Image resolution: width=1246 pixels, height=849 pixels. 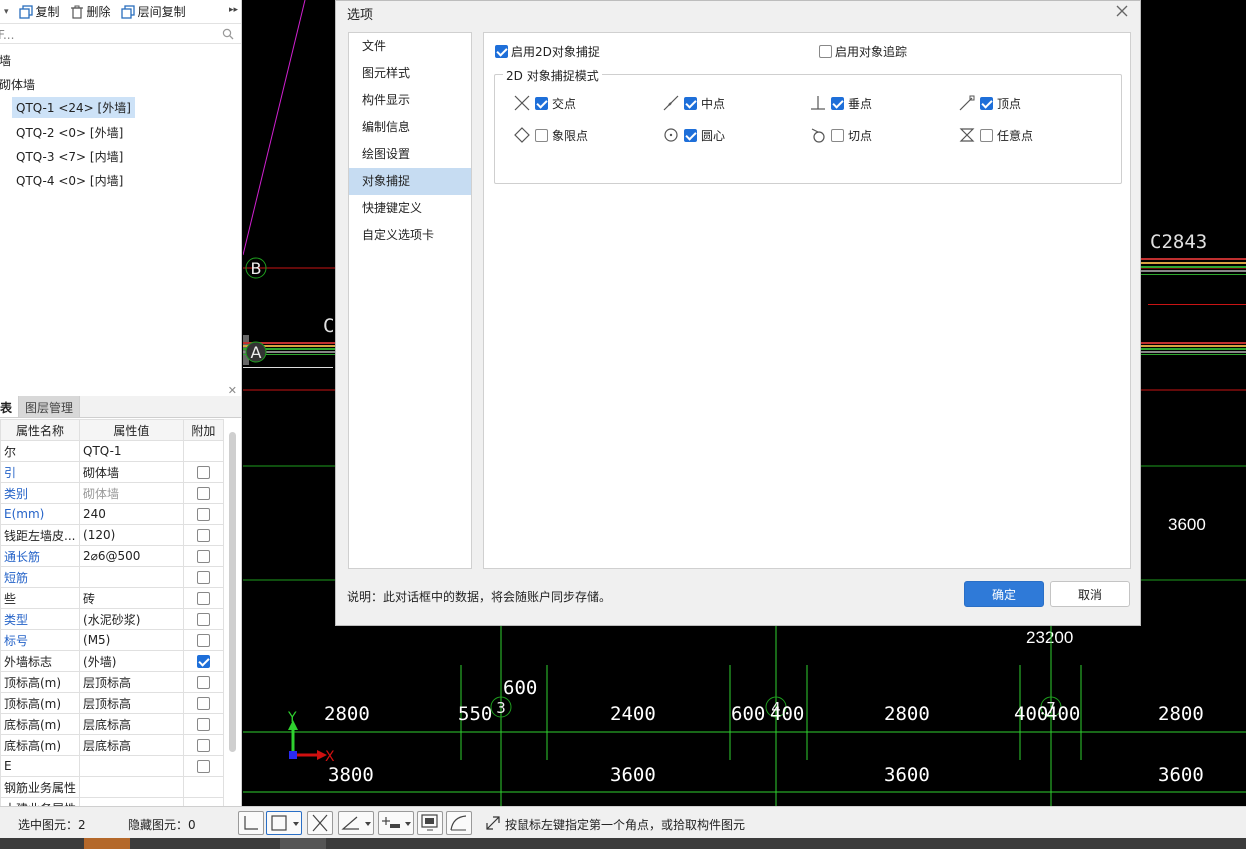 I want to click on table-row: 外墙标志 (外墙), so click(x=112, y=661).